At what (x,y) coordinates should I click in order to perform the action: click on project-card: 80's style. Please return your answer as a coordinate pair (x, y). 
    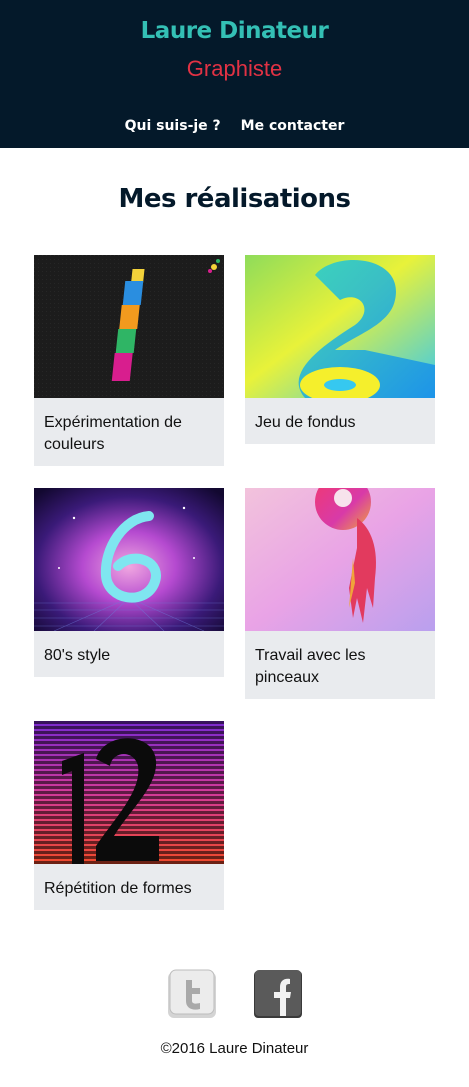
    Looking at the image, I should click on (129, 582).